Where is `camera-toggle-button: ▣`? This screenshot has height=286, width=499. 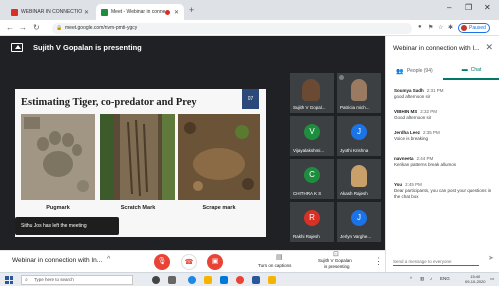
camera-toggle-button: ▣ is located at coordinates (215, 262).